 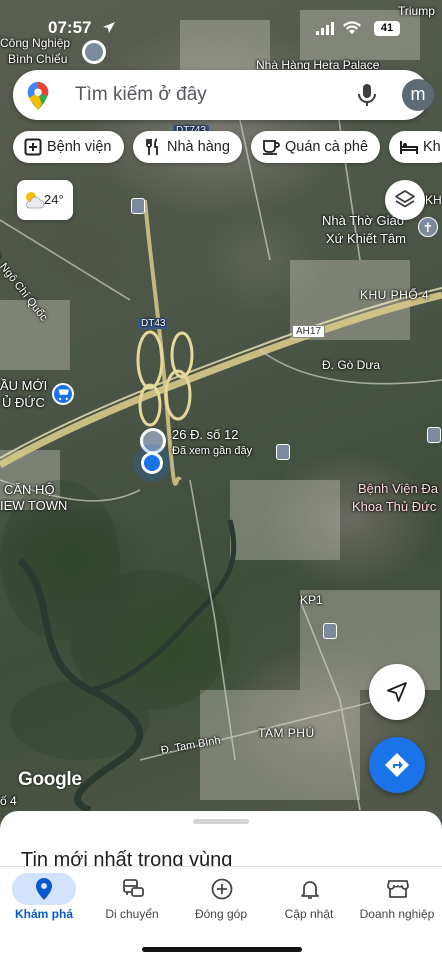 What do you see at coordinates (221, 821) in the screenshot?
I see `sheet-drag-handle` at bounding box center [221, 821].